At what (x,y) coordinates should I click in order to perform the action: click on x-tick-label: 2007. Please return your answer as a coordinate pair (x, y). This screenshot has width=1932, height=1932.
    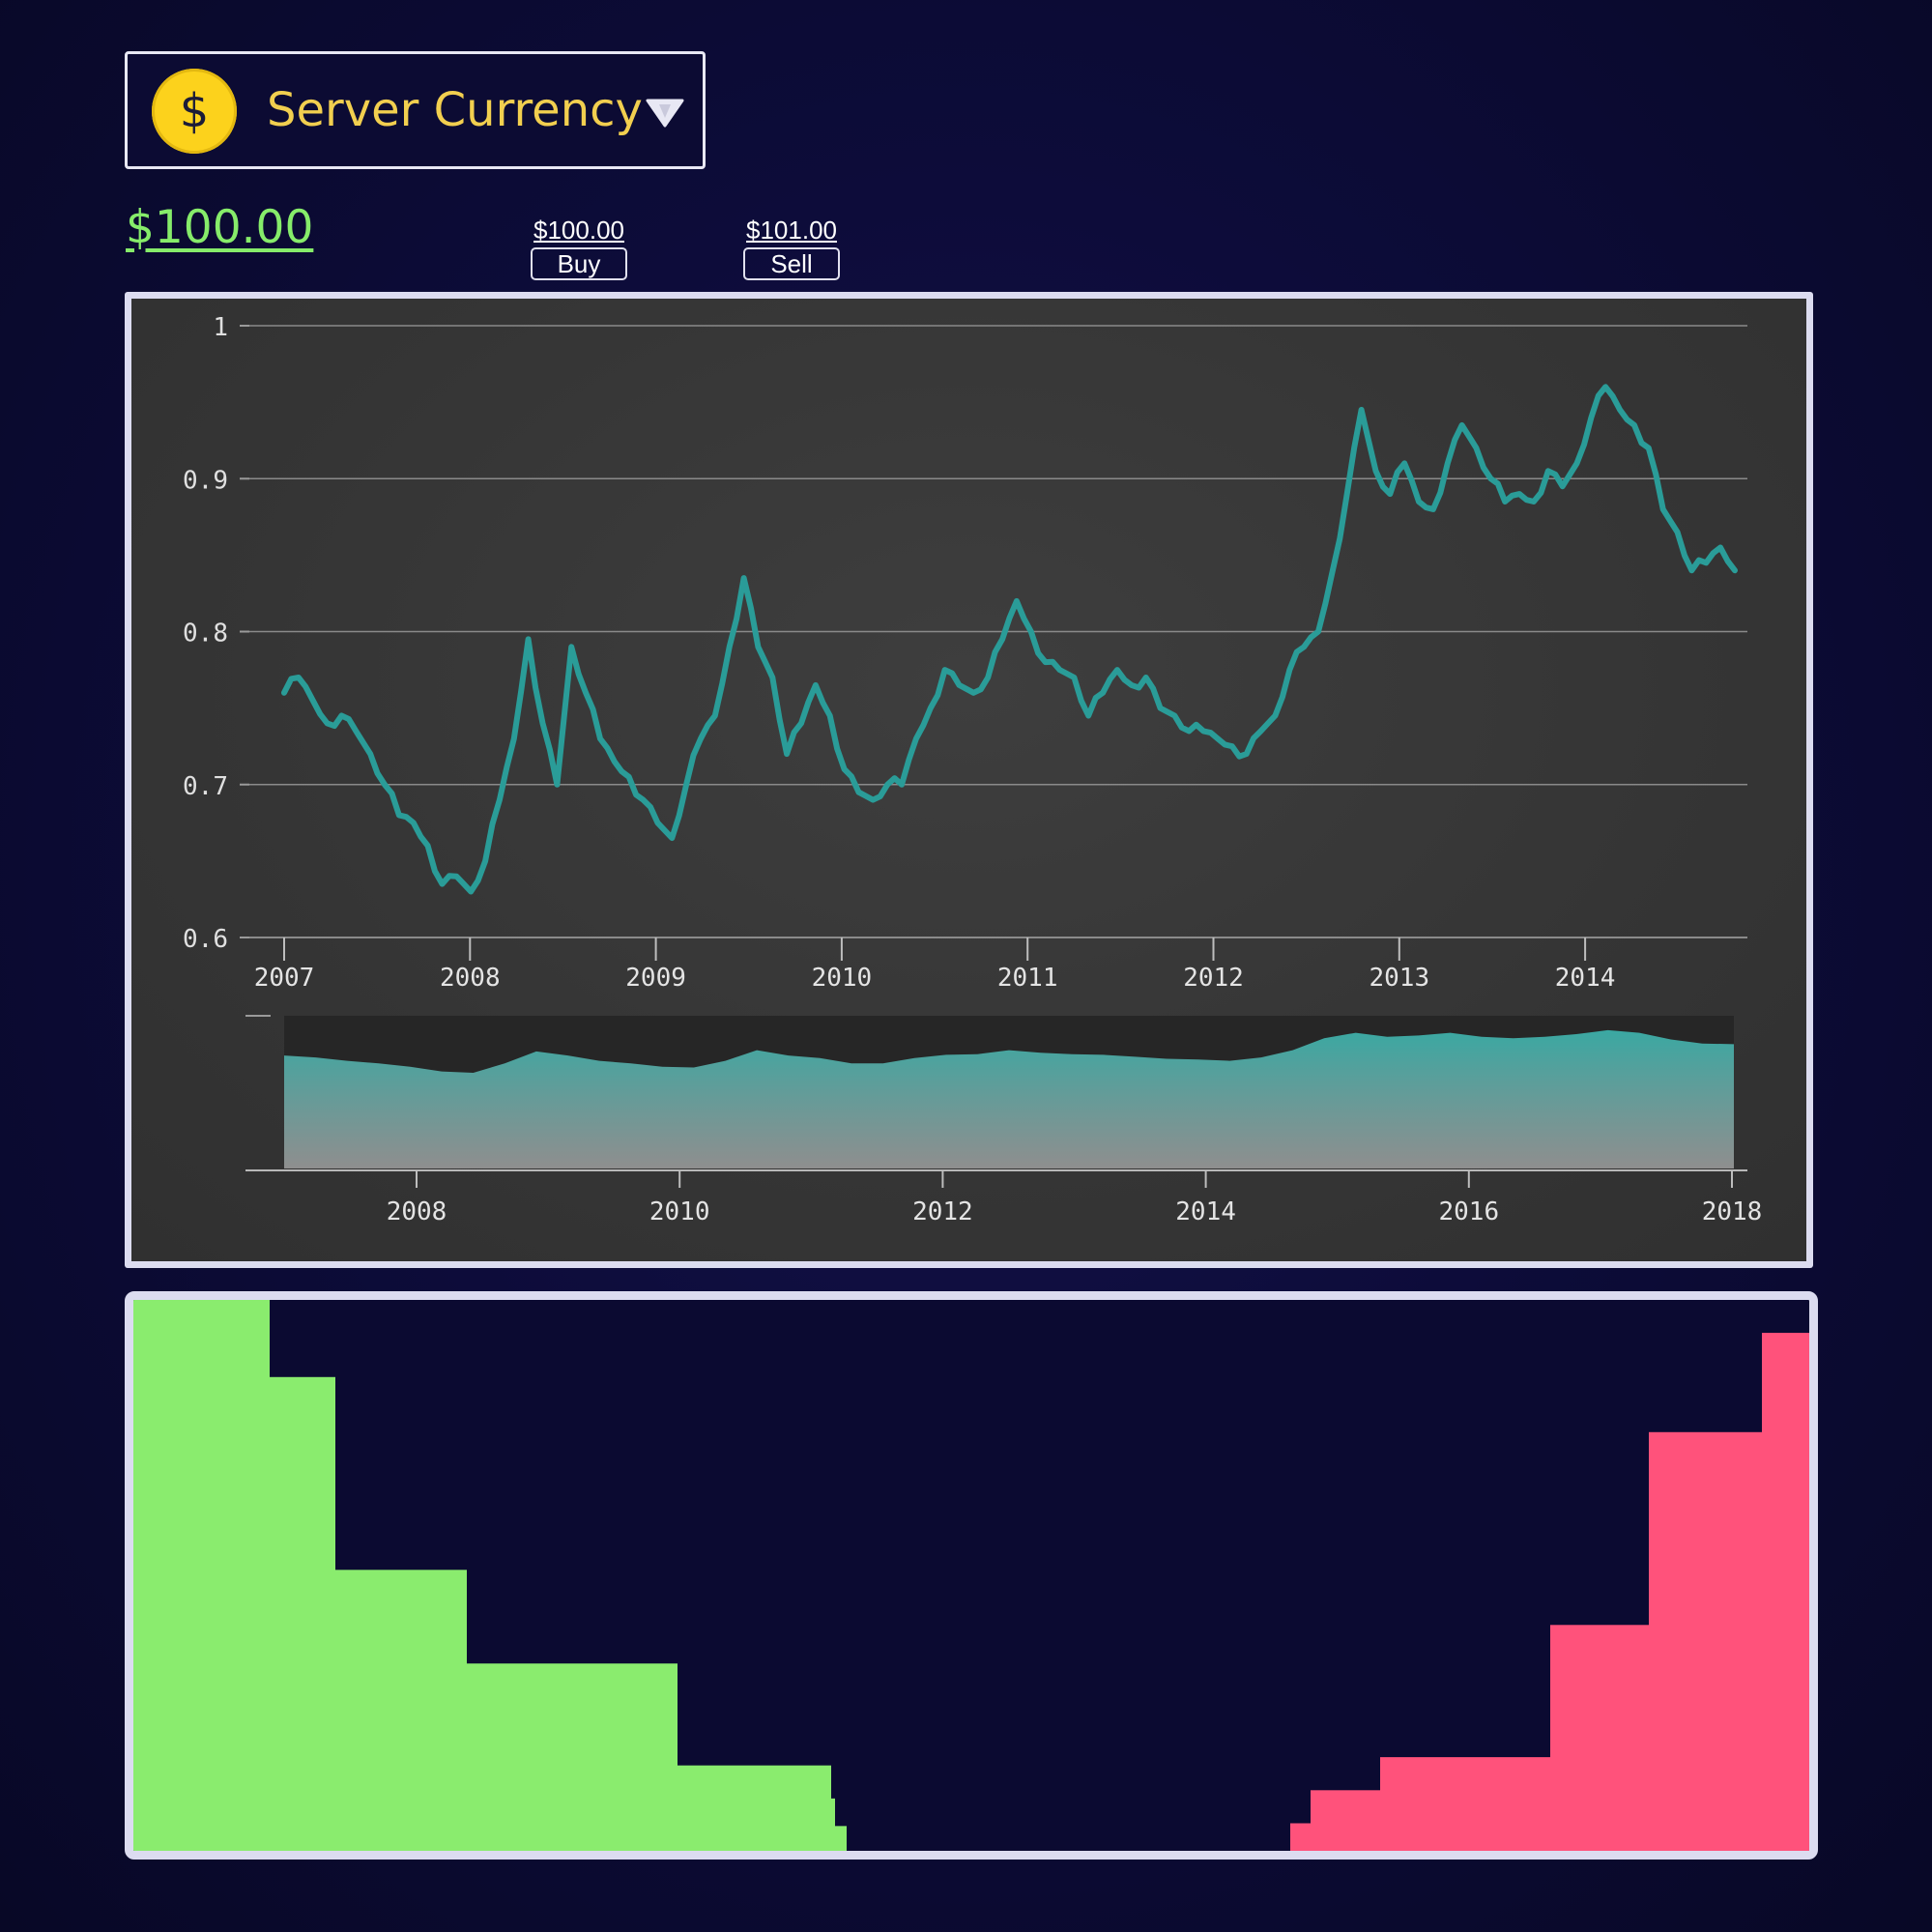
    Looking at the image, I should click on (284, 978).